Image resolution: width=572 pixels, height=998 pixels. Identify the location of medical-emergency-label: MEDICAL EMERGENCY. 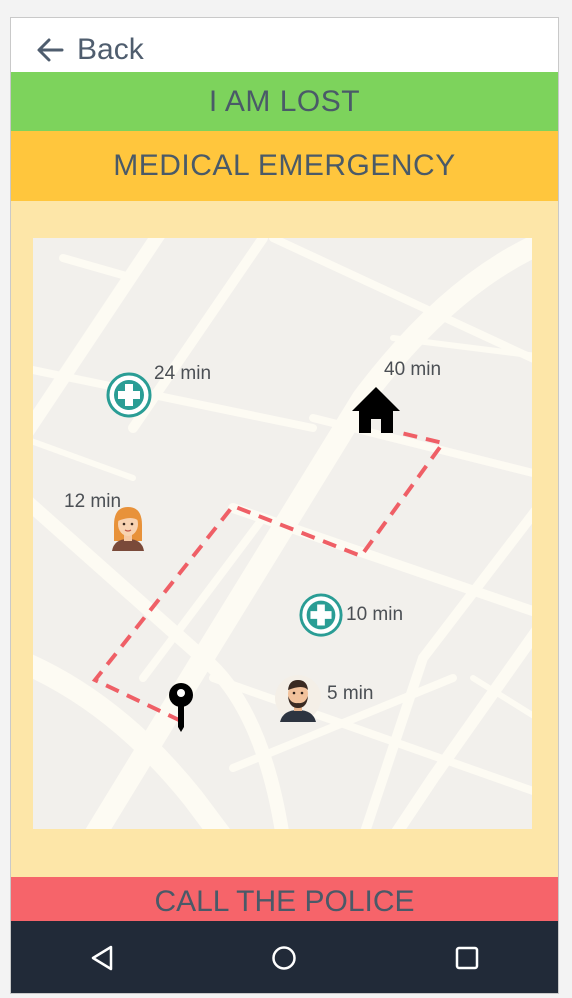
(284, 165).